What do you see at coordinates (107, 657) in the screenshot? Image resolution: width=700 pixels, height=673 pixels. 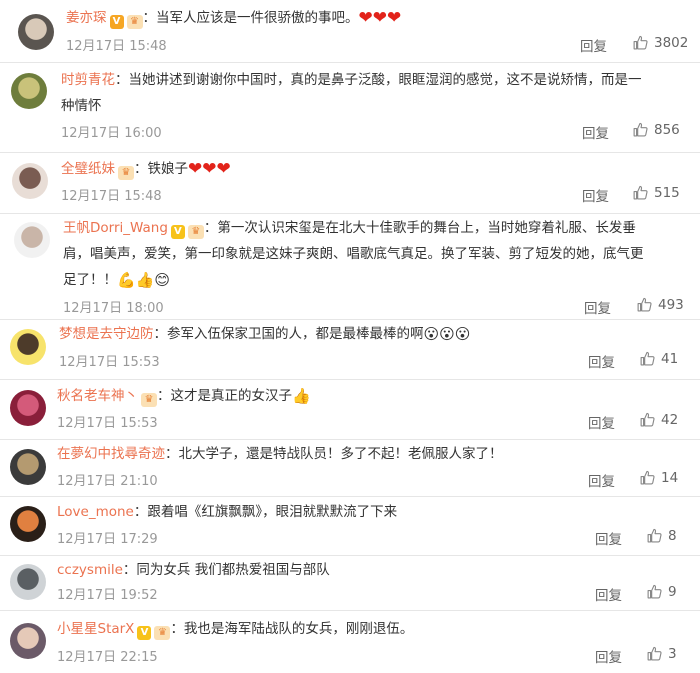 I see `comment-timestamp: 12月17日 22:15` at bounding box center [107, 657].